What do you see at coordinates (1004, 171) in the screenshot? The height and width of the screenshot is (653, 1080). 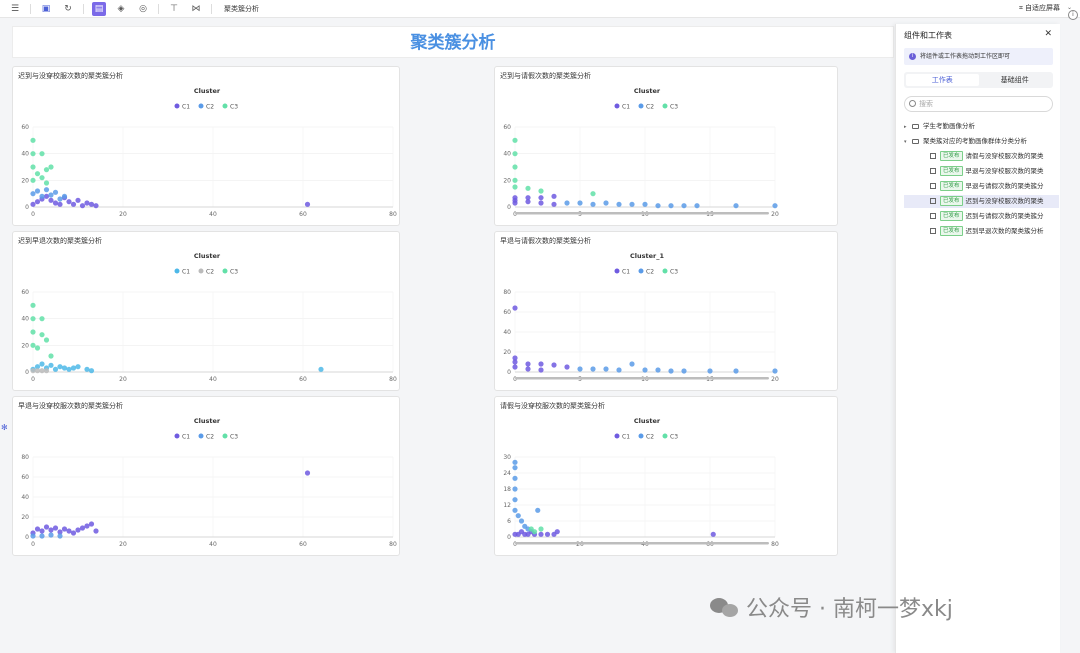 I see `item-label: 早退与没穿校服次数的聚类` at bounding box center [1004, 171].